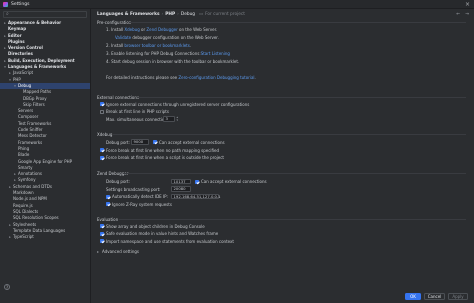  Describe the element at coordinates (102, 111) in the screenshot. I see `break-first-line-checkbox` at that location.